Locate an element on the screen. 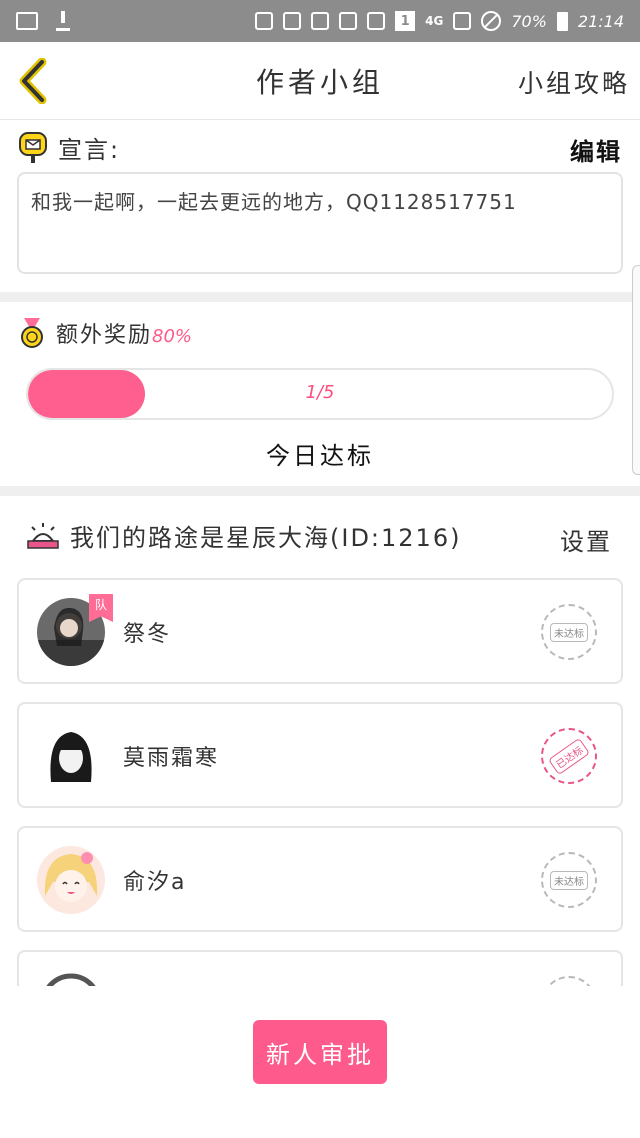  alarm-icon is located at coordinates (348, 21).